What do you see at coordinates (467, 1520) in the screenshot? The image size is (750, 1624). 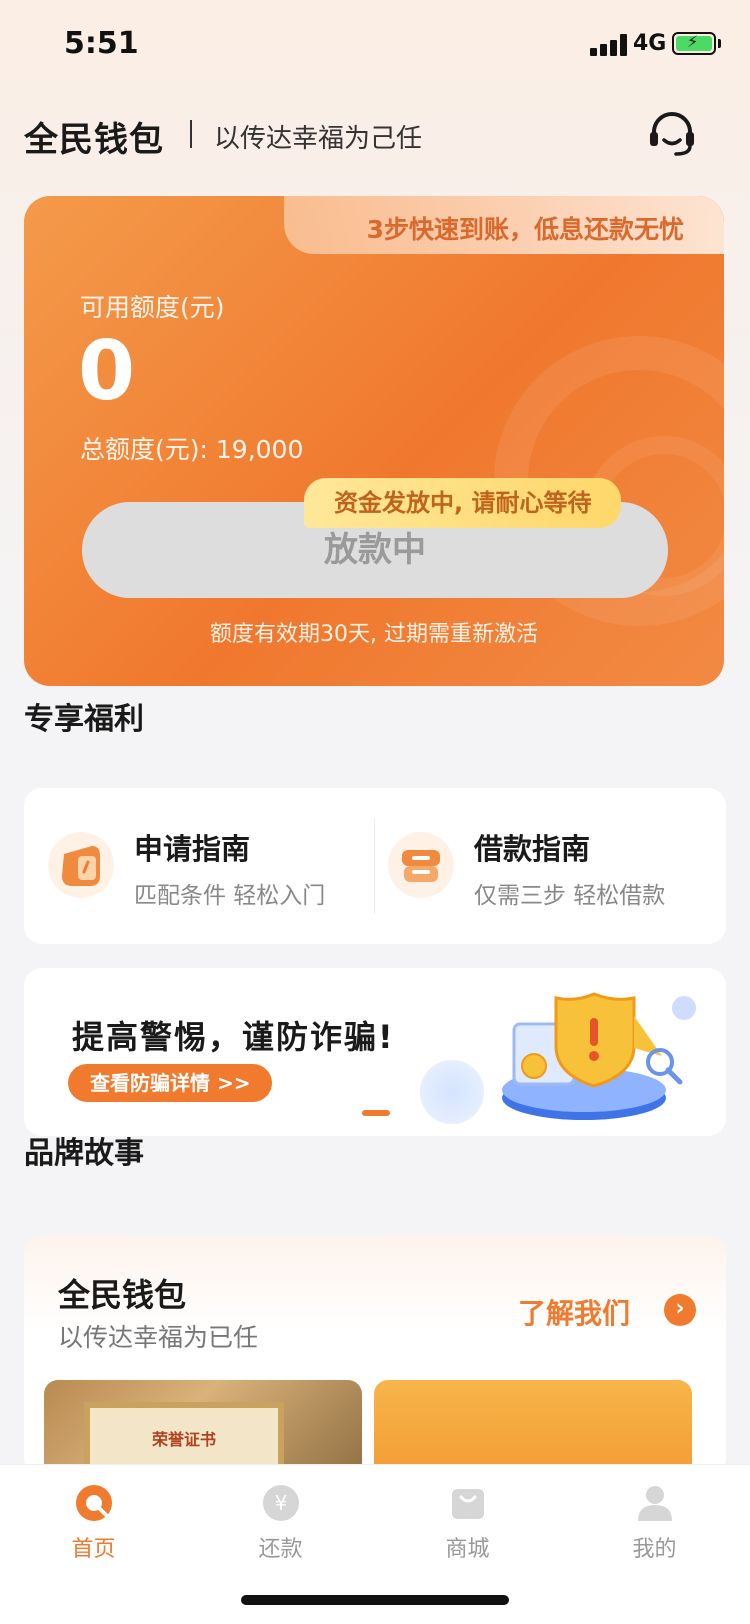 I see `tab-mall: 商城` at bounding box center [467, 1520].